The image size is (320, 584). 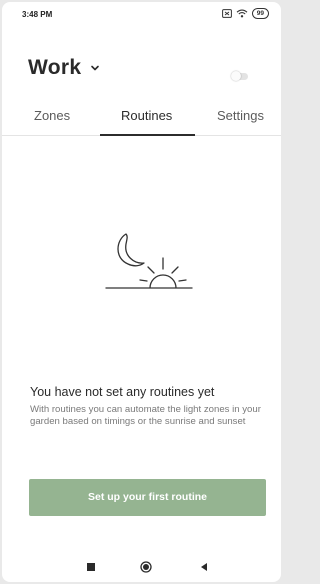 What do you see at coordinates (242, 13) in the screenshot?
I see `wifi-icon` at bounding box center [242, 13].